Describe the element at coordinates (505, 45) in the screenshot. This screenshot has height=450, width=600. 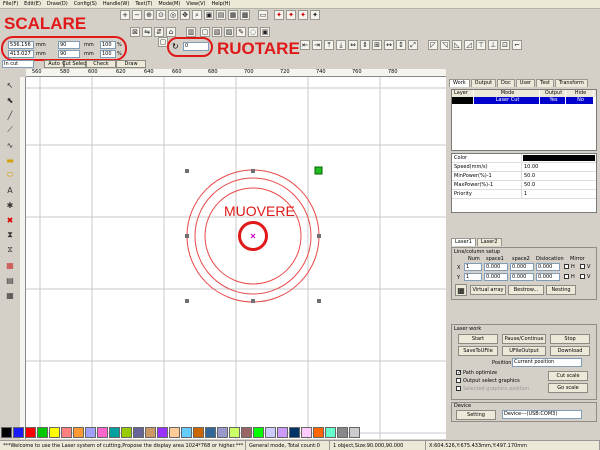
I see `center-page-icon: ⊡` at that location.